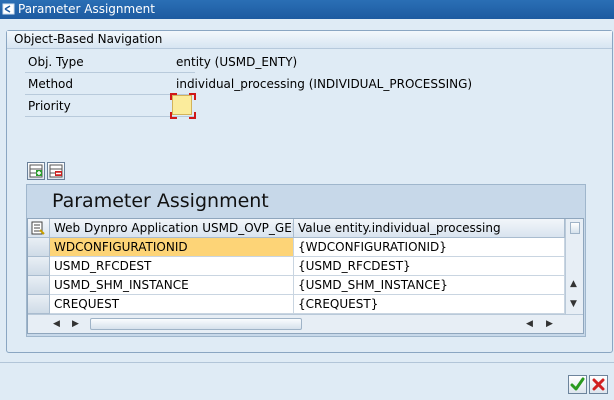  What do you see at coordinates (307, 362) in the screenshot?
I see `footer-divider` at bounding box center [307, 362].